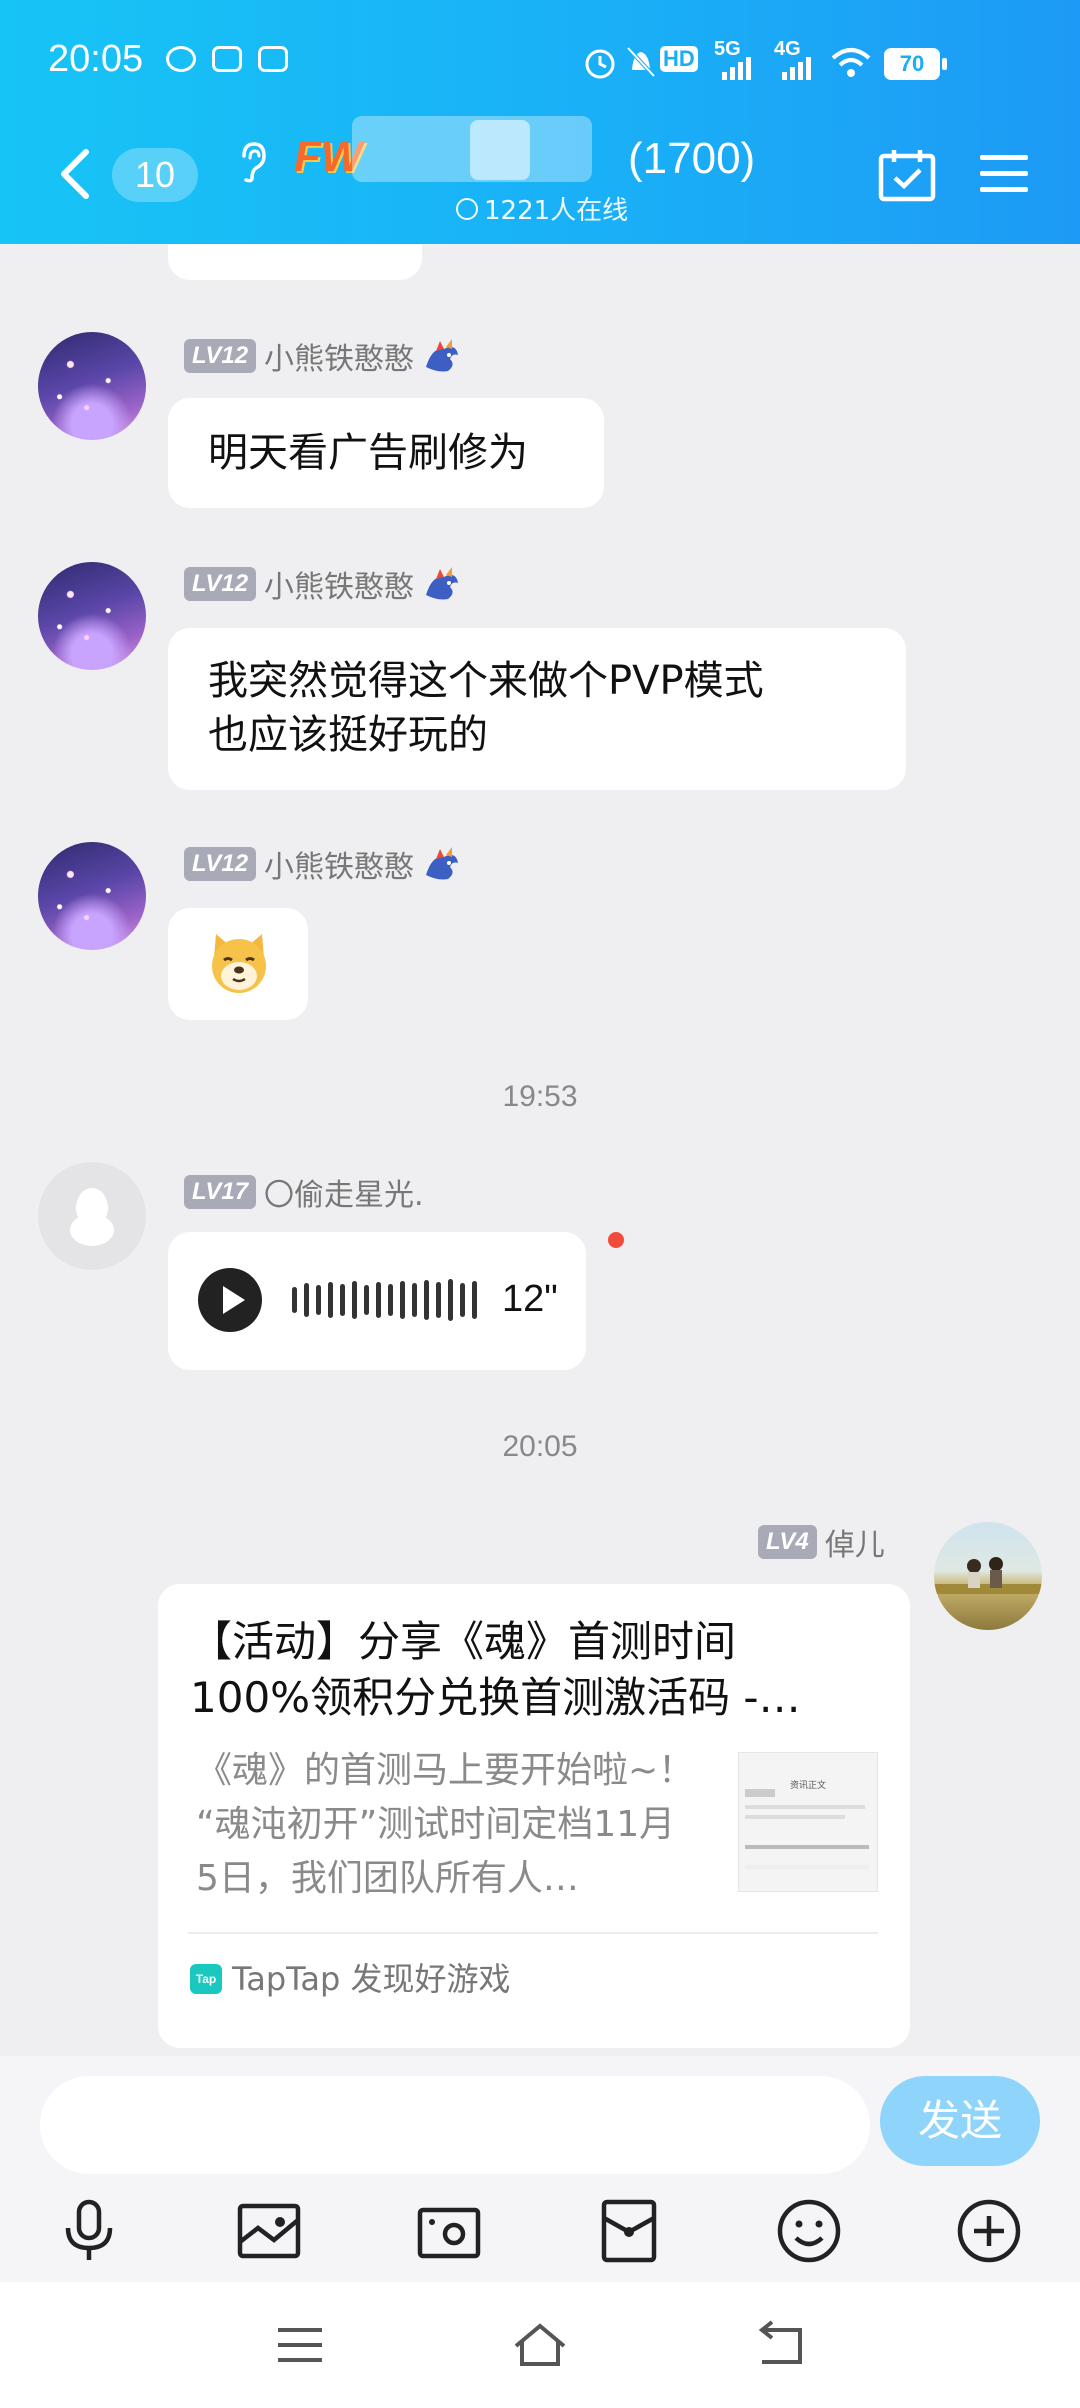 The height and width of the screenshot is (2408, 1080). Describe the element at coordinates (679, 59) in the screenshot. I see `hd-label: HD` at that location.